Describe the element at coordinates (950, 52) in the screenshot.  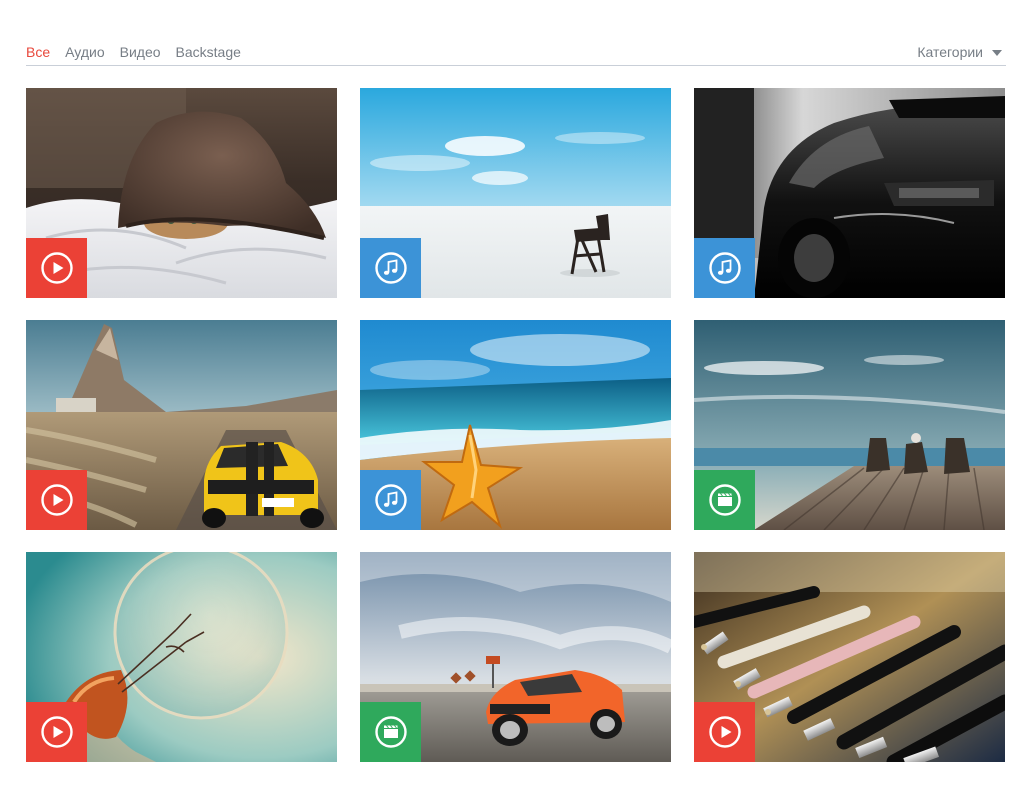
I see `categories-label: Категории` at that location.